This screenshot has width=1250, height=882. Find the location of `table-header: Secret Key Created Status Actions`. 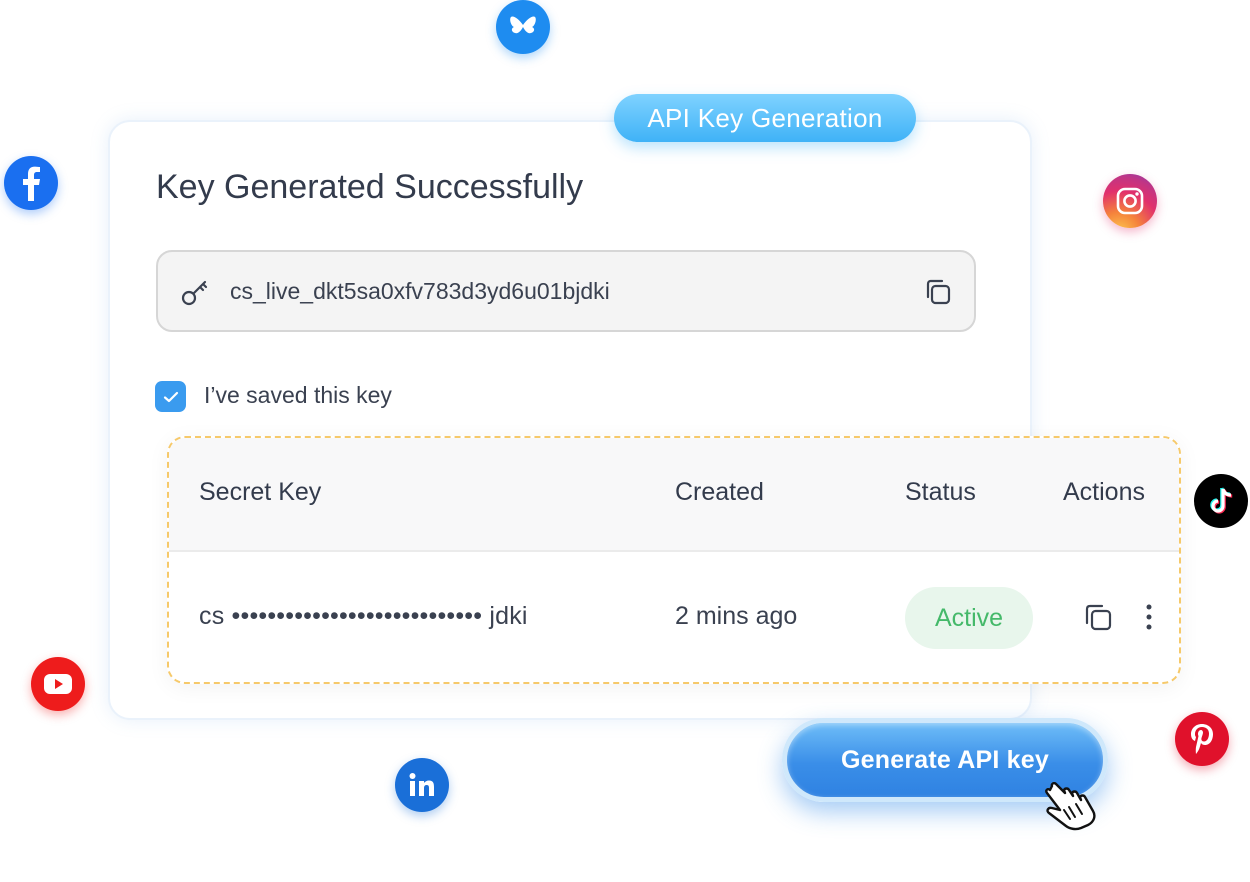

table-header: Secret Key Created Status Actions is located at coordinates (674, 495).